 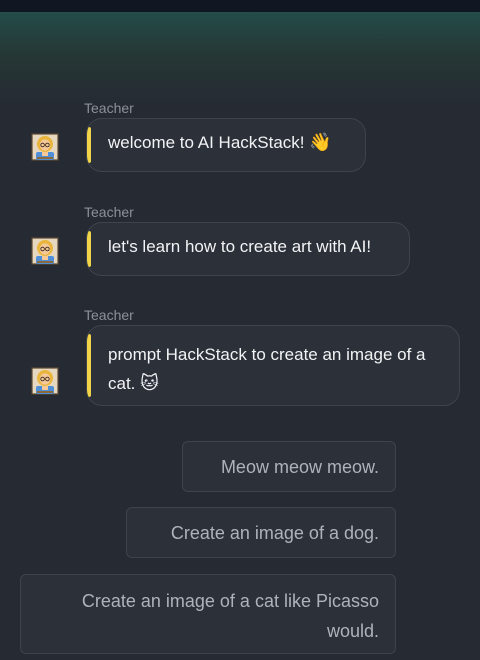 I want to click on message-bubble: let's learn how to create art with AI!, so click(x=248, y=249).